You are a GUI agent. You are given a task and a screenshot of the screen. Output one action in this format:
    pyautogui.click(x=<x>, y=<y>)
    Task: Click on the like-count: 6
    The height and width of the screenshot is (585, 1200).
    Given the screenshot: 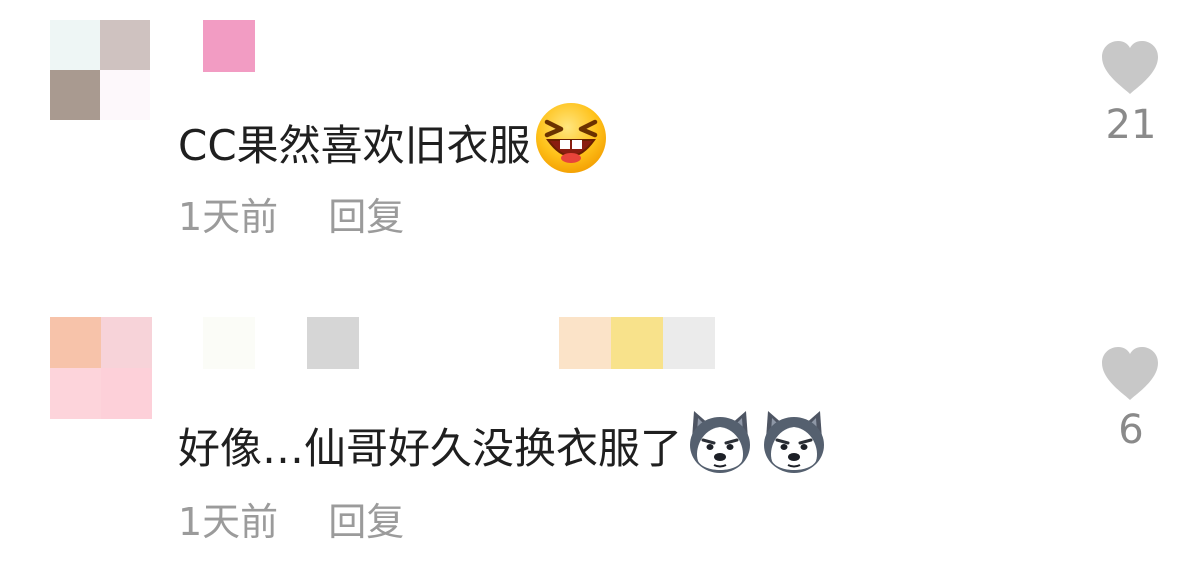 What is the action you would take?
    pyautogui.click(x=1131, y=430)
    